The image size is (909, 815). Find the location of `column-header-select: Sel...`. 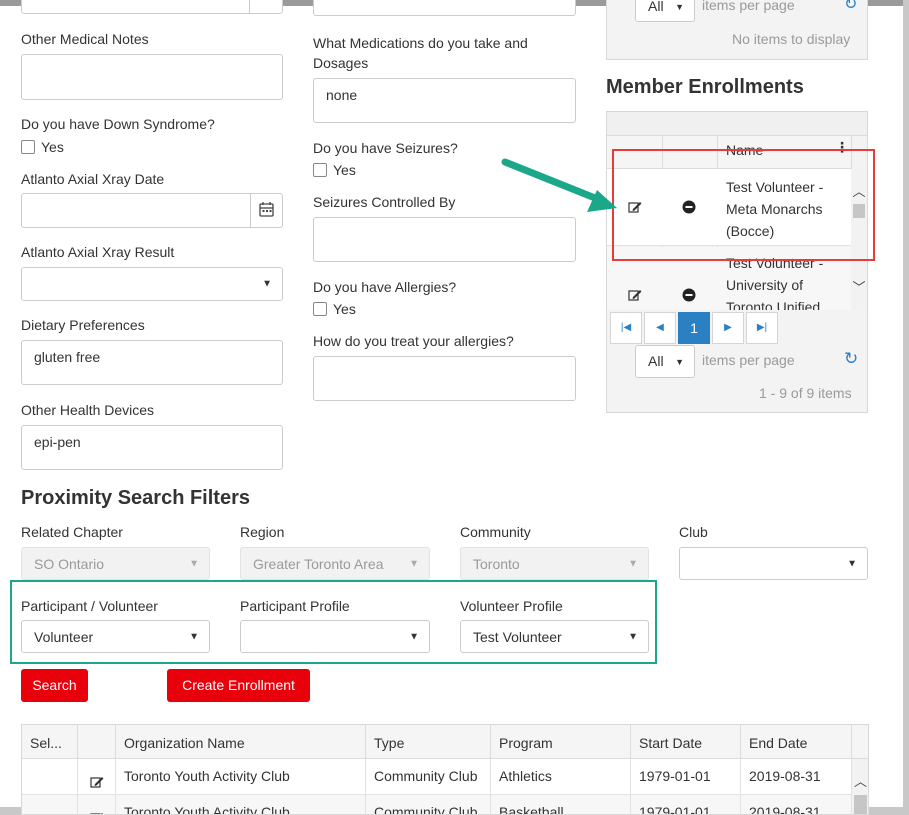

column-header-select: Sel... is located at coordinates (50, 742).